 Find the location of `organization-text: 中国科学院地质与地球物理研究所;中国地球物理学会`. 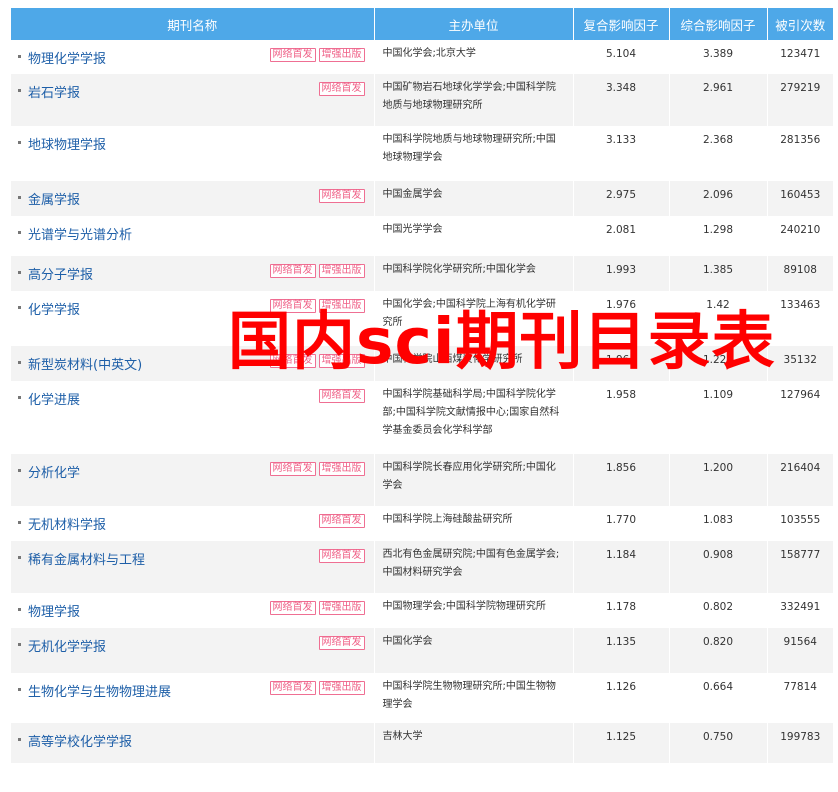

organization-text: 中国科学院地质与地球物理研究所;中国地球物理学会 is located at coordinates (469, 148).